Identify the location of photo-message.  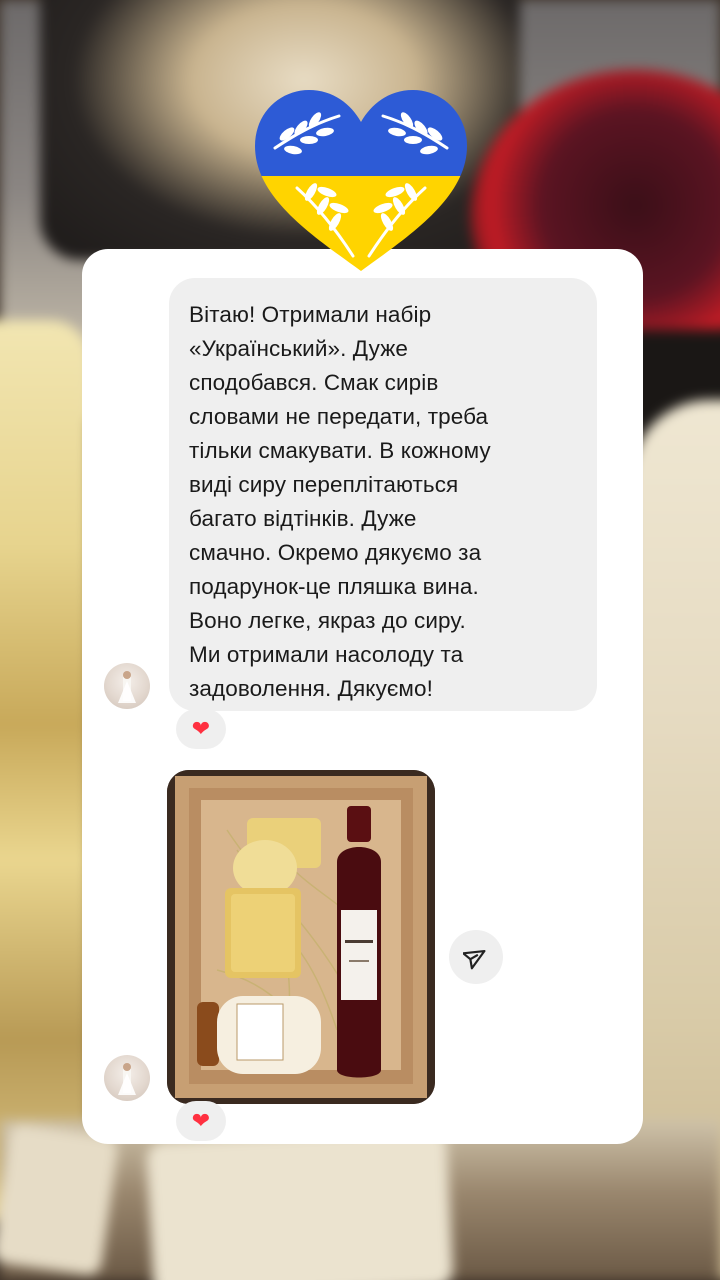
(301, 937).